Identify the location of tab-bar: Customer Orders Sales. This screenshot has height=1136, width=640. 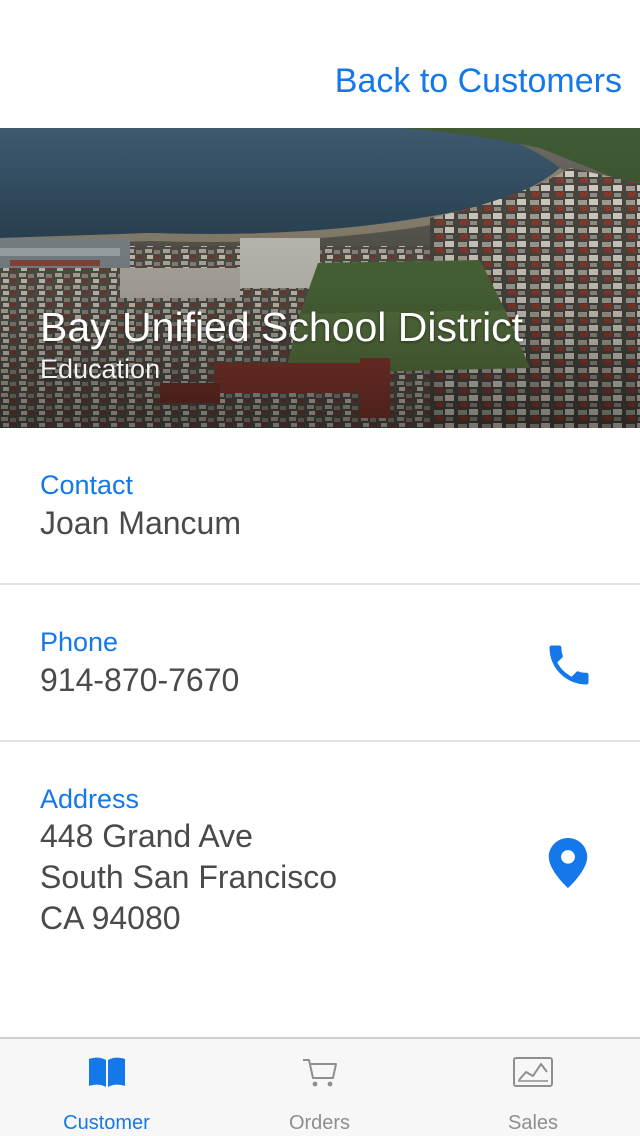
(320, 1086).